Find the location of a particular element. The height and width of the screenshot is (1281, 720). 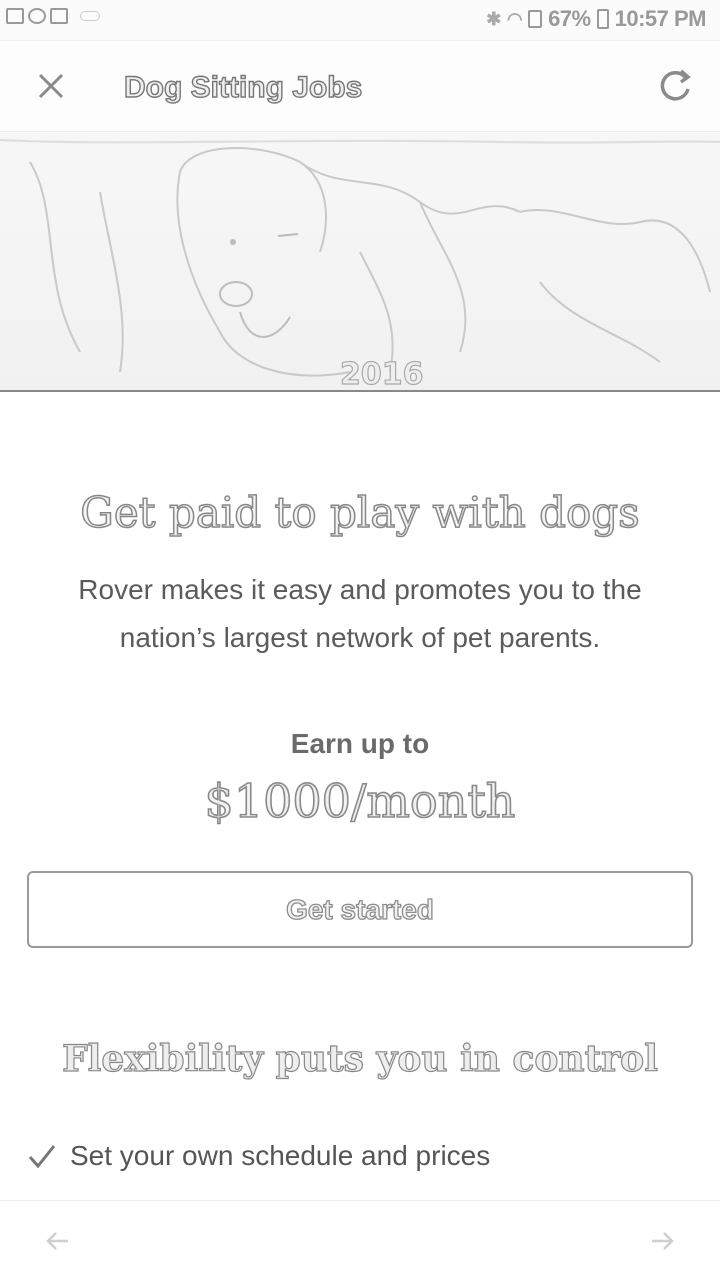

status-bar: ✱ ◠ 67% 10:57 PM is located at coordinates (360, 20).